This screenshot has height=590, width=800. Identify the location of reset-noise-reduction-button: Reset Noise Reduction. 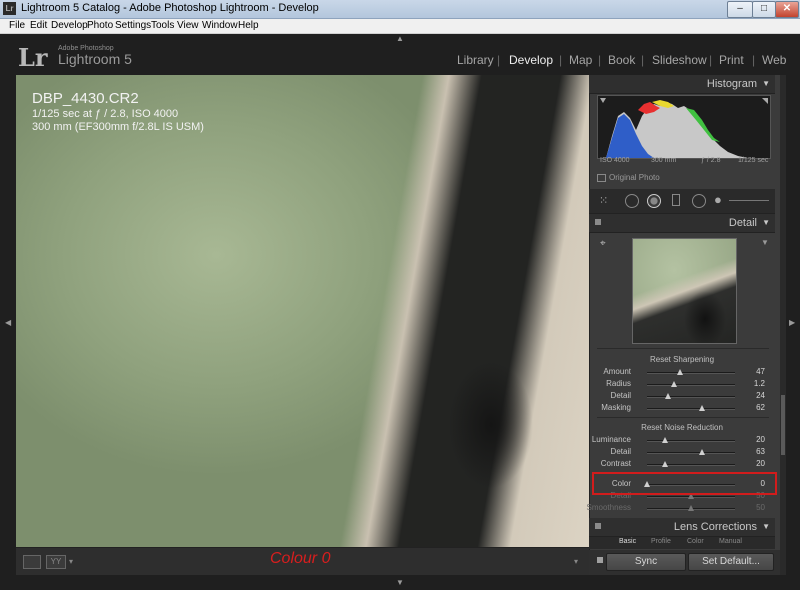
(682, 427).